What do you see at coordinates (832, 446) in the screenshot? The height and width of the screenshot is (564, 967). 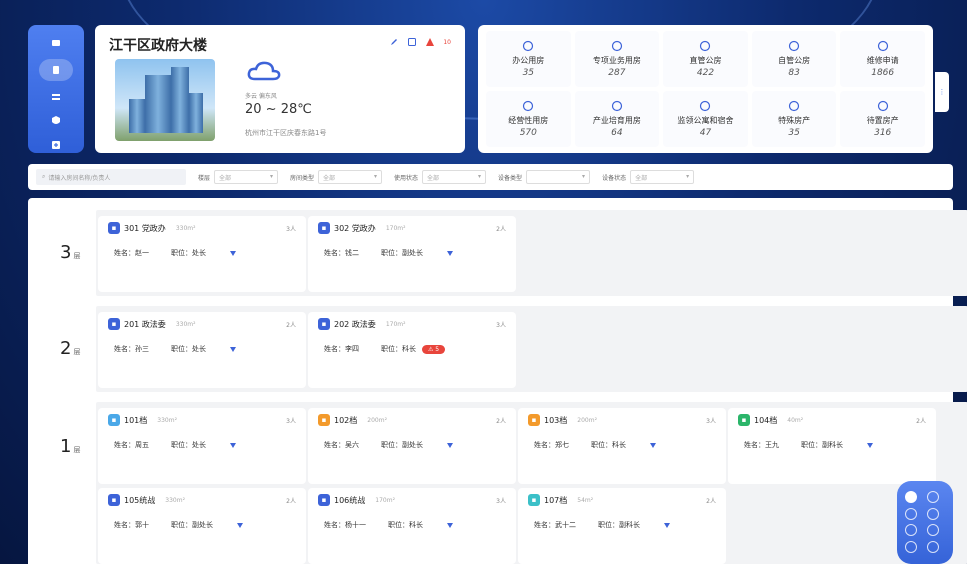 I see `room-card: ▪ 104档 40m² 2人 姓名：王九 职位：副科长` at bounding box center [832, 446].